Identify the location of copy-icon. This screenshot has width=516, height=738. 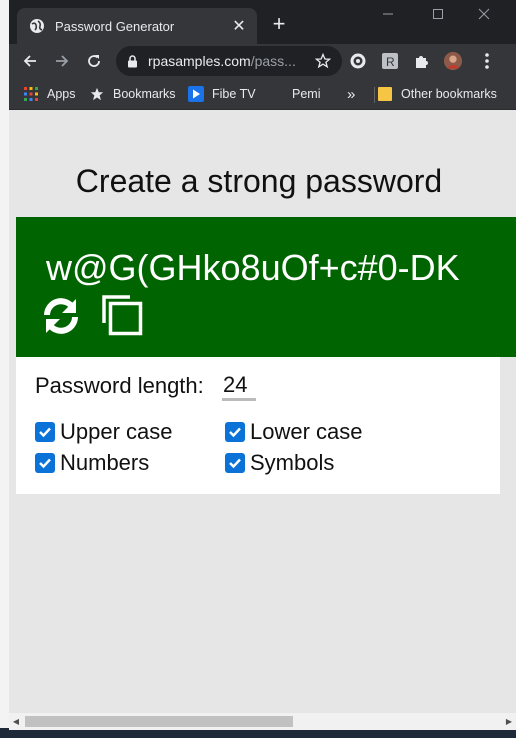
(122, 315).